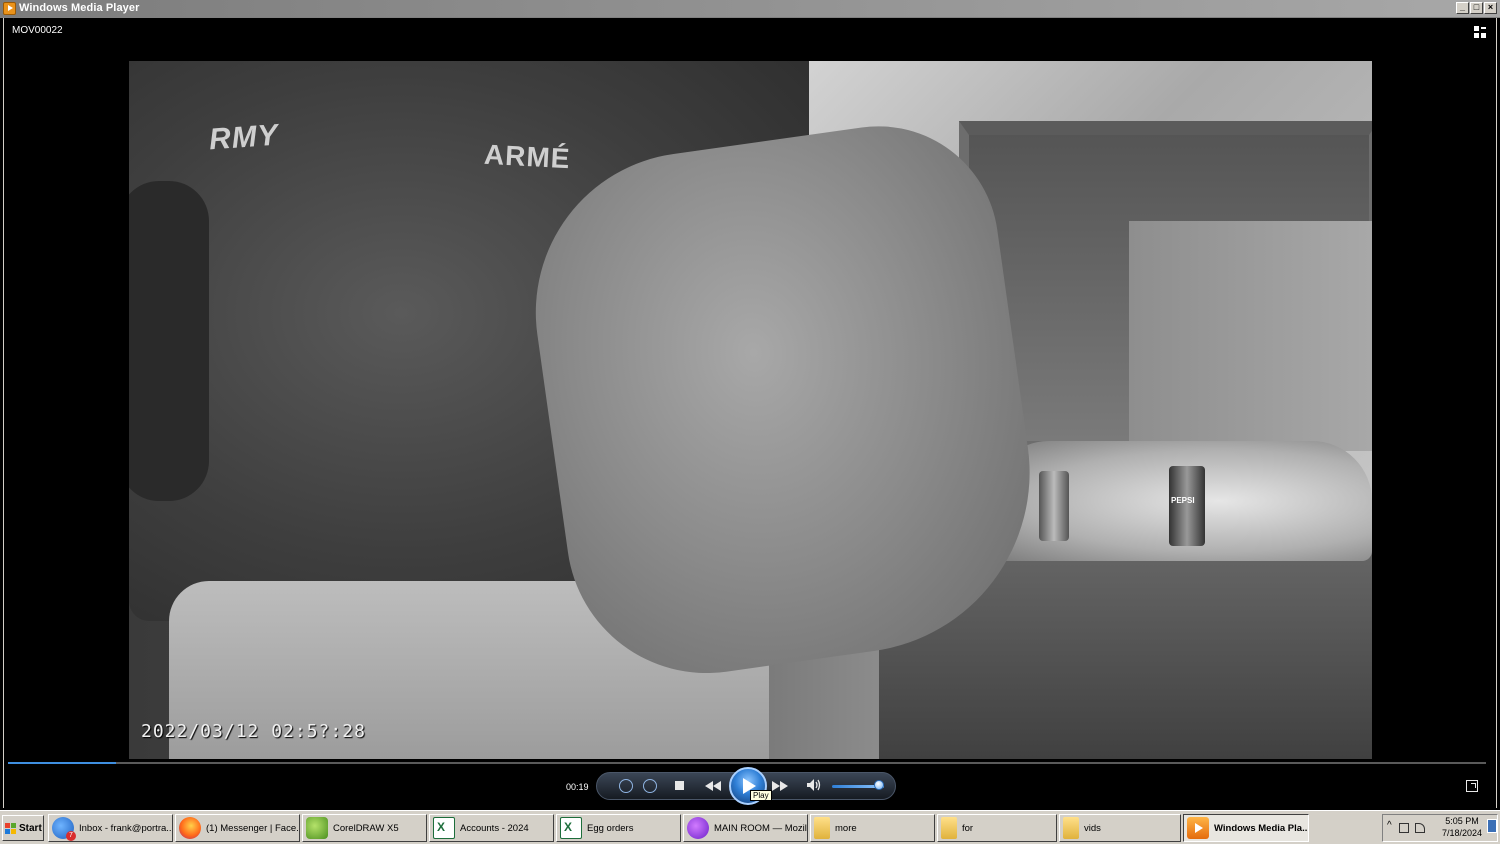  I want to click on taskbar-item-coreldraw: CorelDRAW X5, so click(364, 828).